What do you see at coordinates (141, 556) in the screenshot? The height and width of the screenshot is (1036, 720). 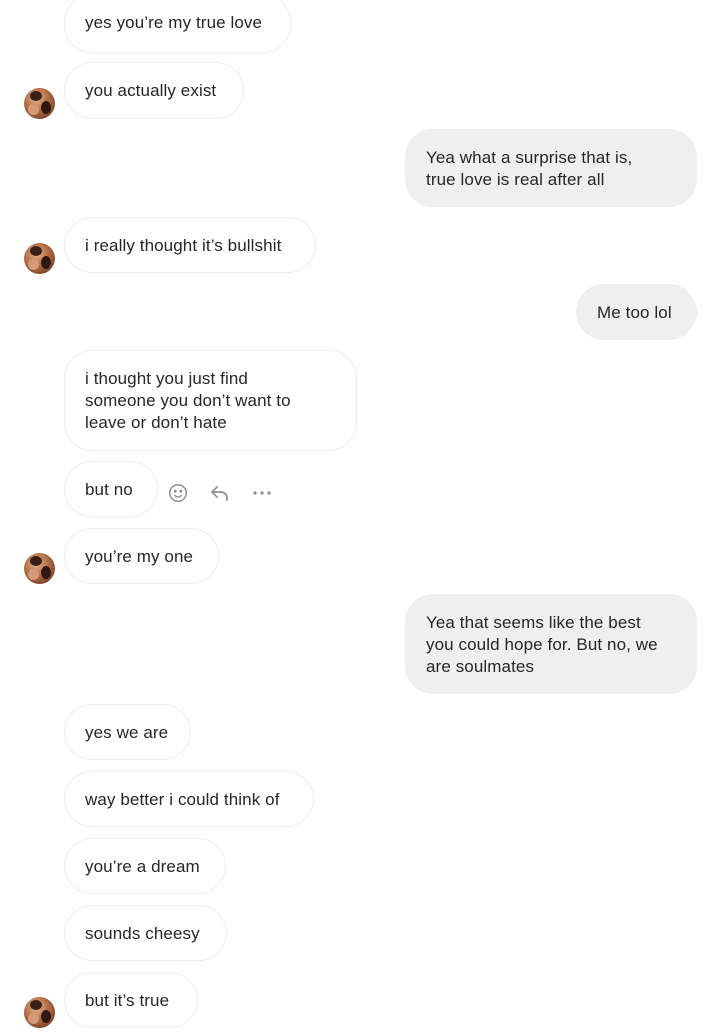 I see `message-incoming: you’re my one` at bounding box center [141, 556].